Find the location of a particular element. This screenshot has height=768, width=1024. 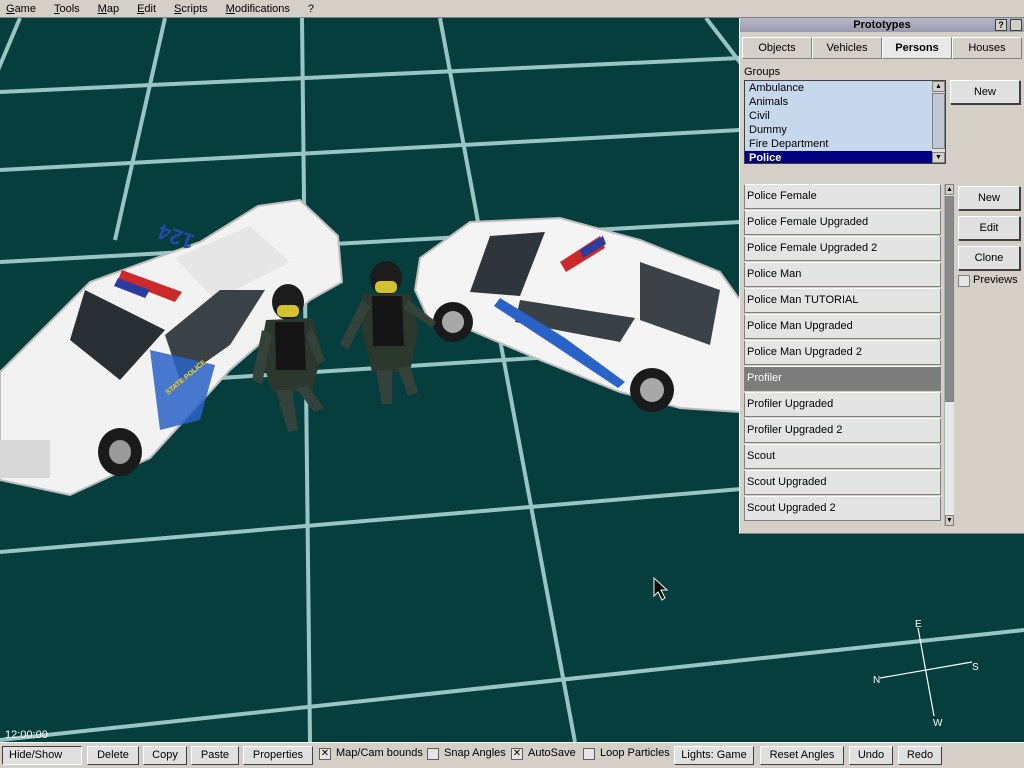

prototype-item: Profiler Upgraded 2 is located at coordinates (842, 430).